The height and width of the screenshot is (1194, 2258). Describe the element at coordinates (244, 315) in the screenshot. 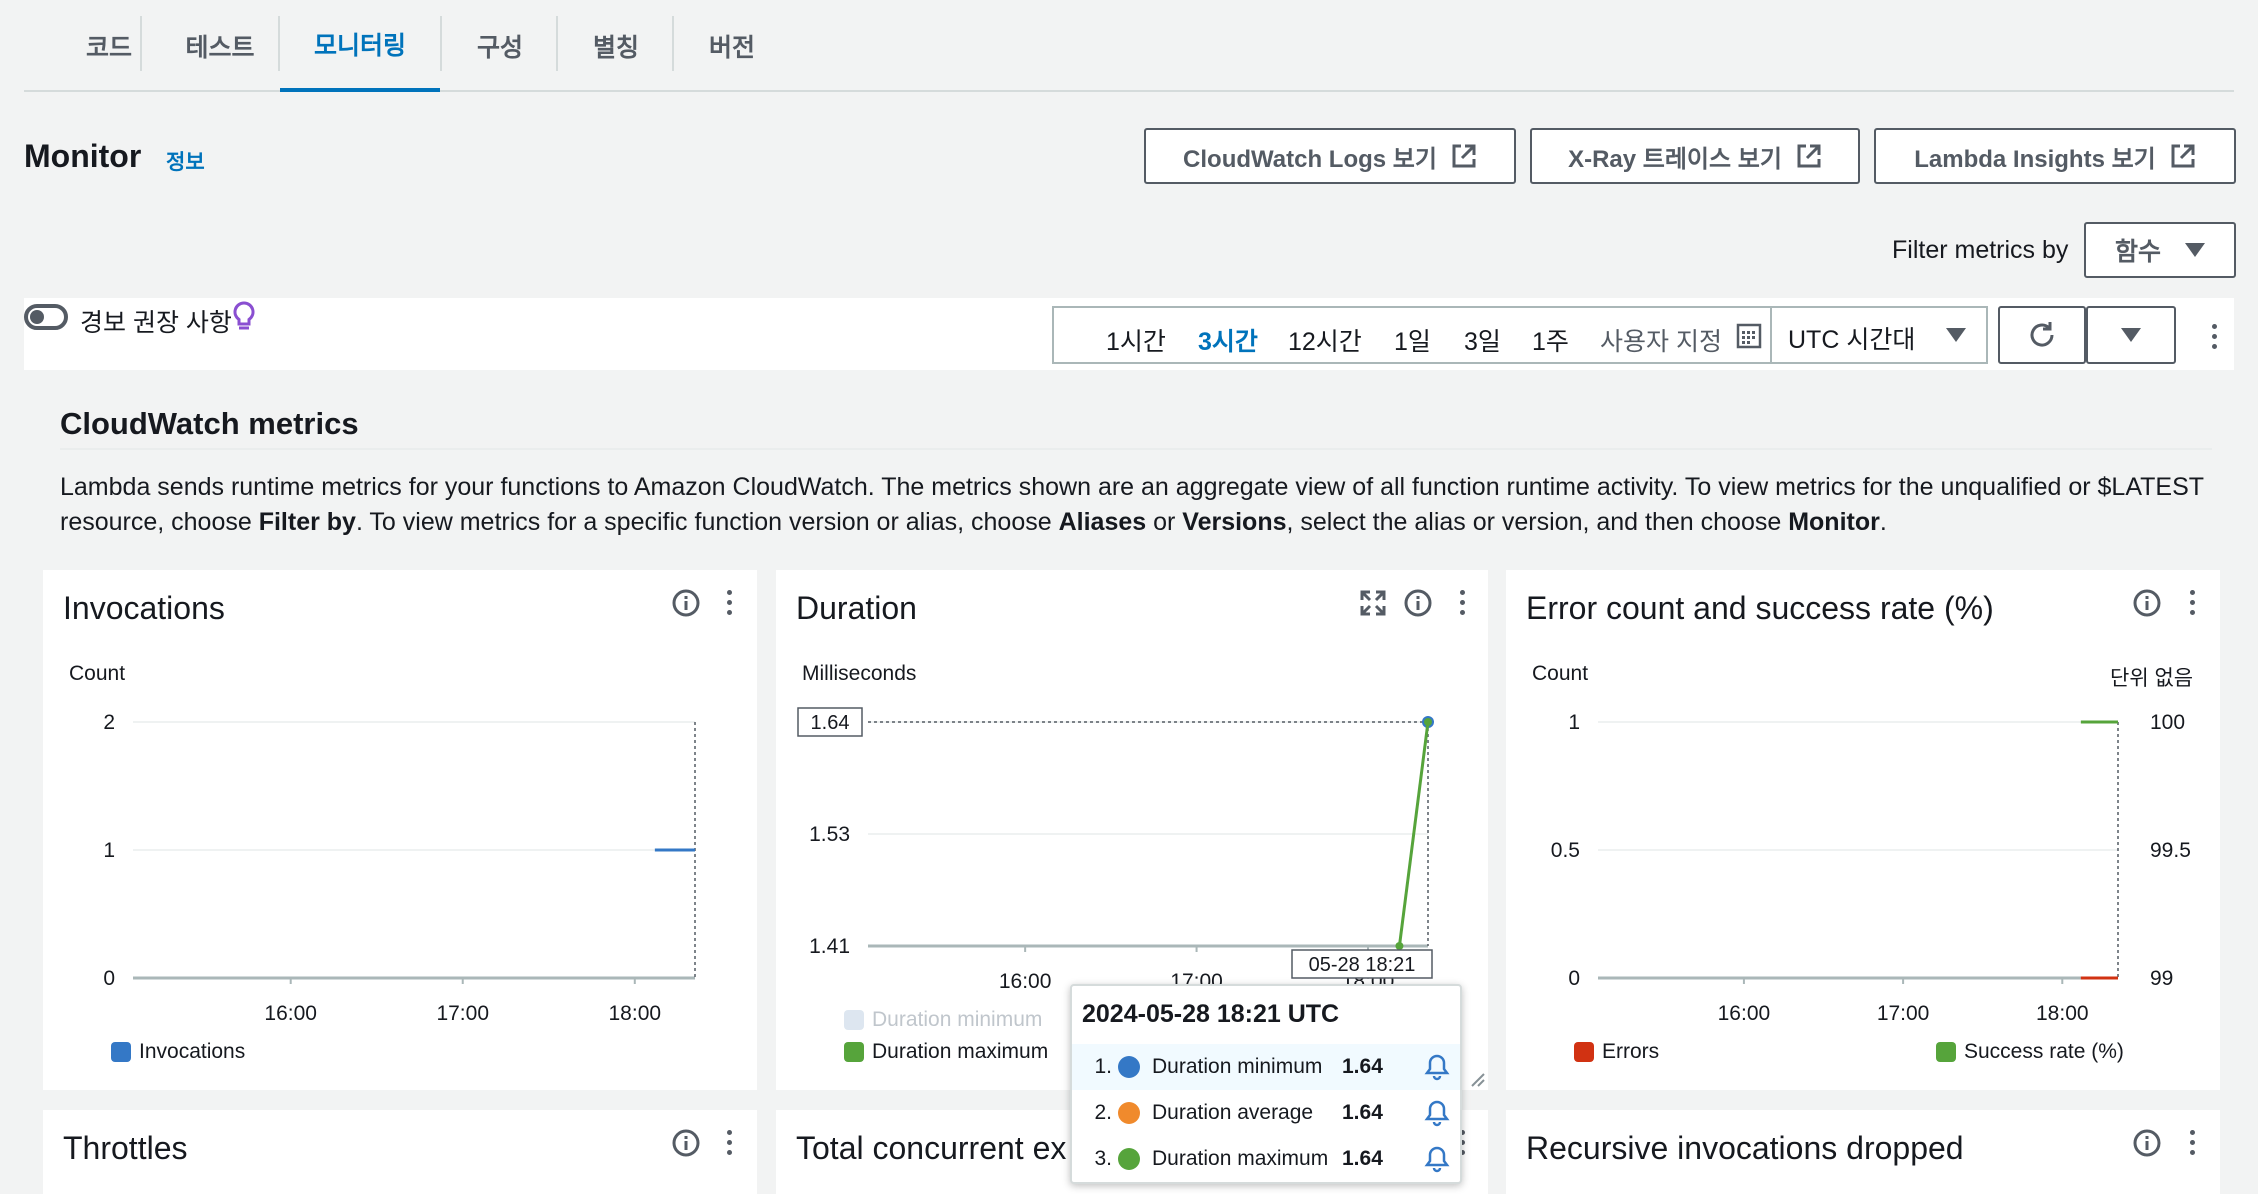

I see `lightbulb-icon` at that location.